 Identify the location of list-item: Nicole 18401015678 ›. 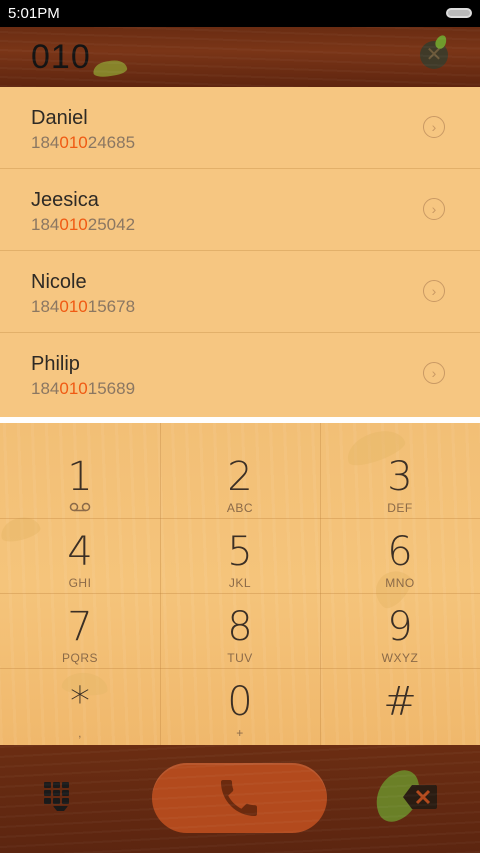
(240, 292).